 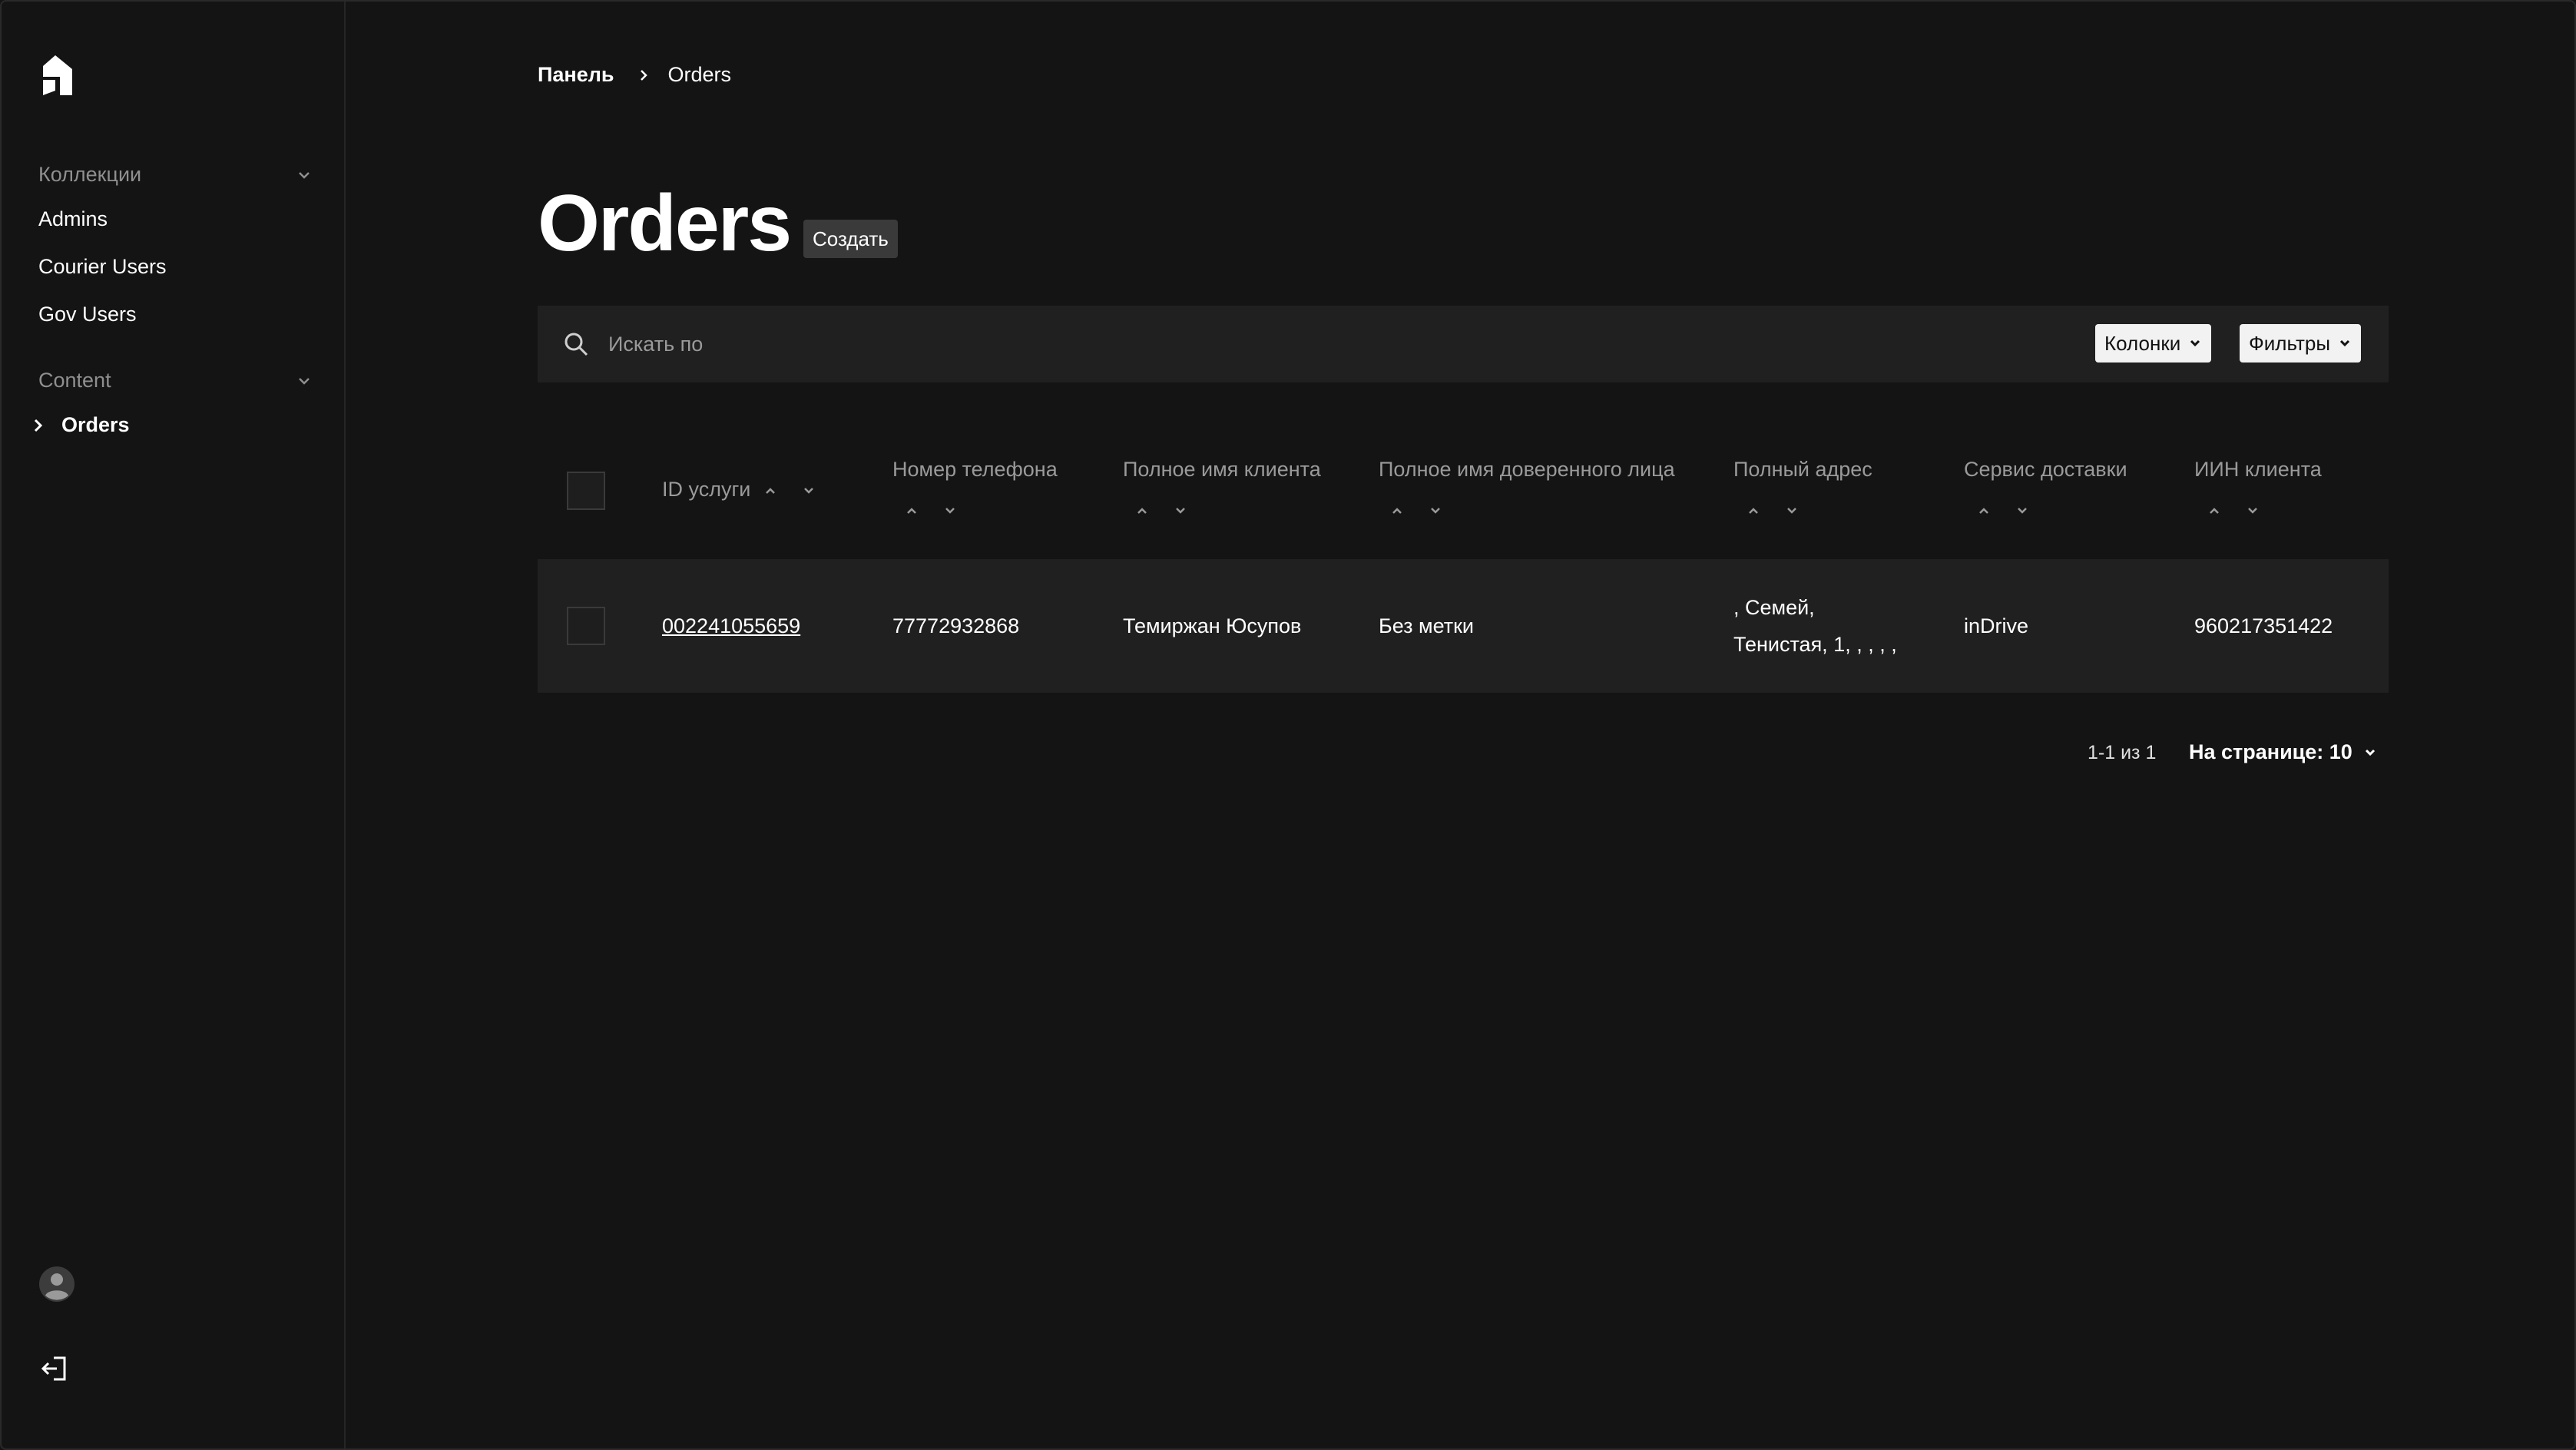 I want to click on sidebar-item-admins: Admins, so click(x=73, y=219).